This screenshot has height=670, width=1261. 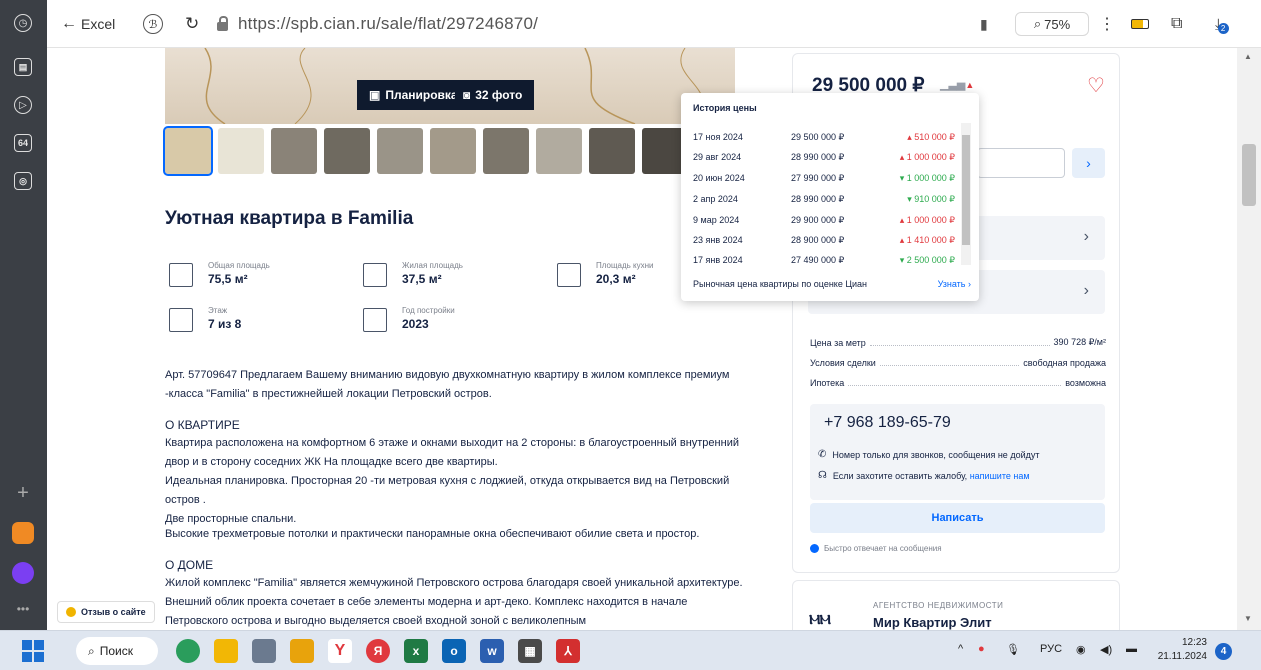 I want to click on site-review-button: Отзыв о сайте, so click(x=106, y=612).